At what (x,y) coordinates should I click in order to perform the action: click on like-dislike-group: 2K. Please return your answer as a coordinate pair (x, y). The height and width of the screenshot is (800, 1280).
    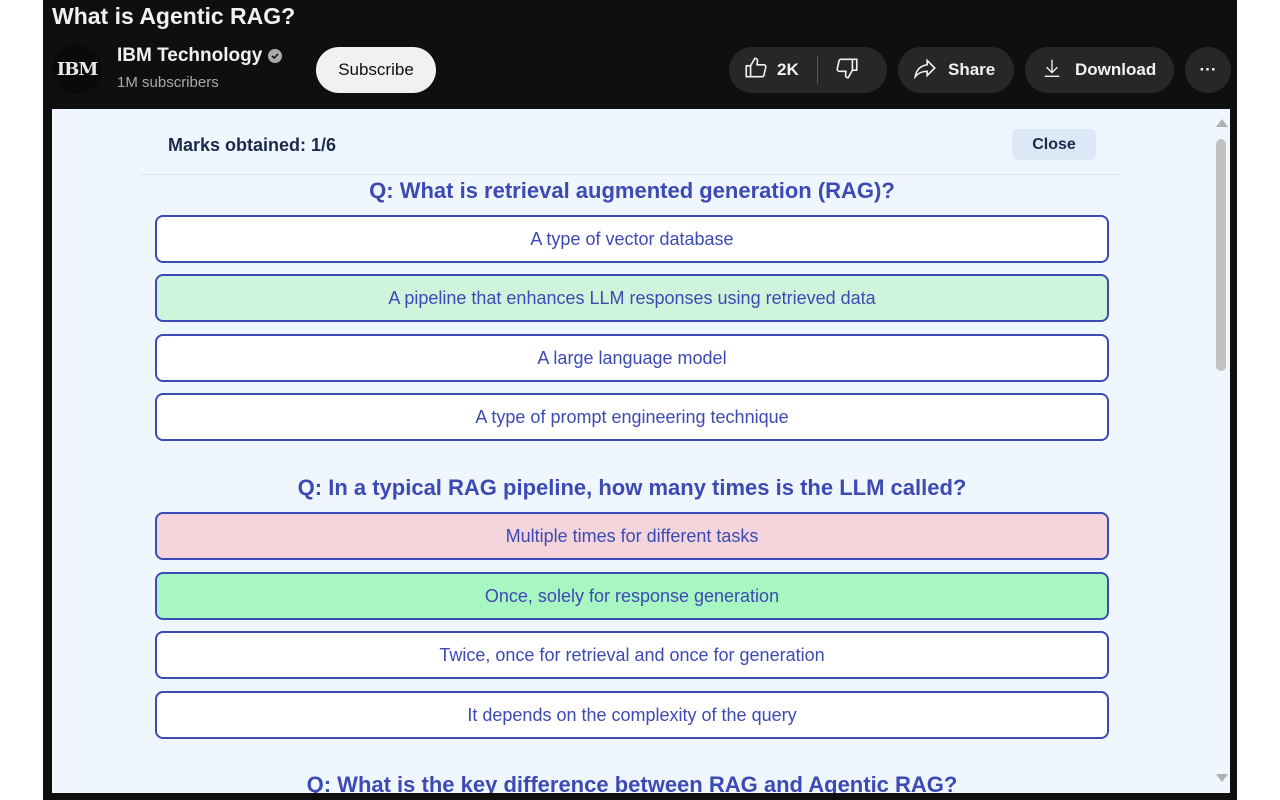
    Looking at the image, I should click on (808, 70).